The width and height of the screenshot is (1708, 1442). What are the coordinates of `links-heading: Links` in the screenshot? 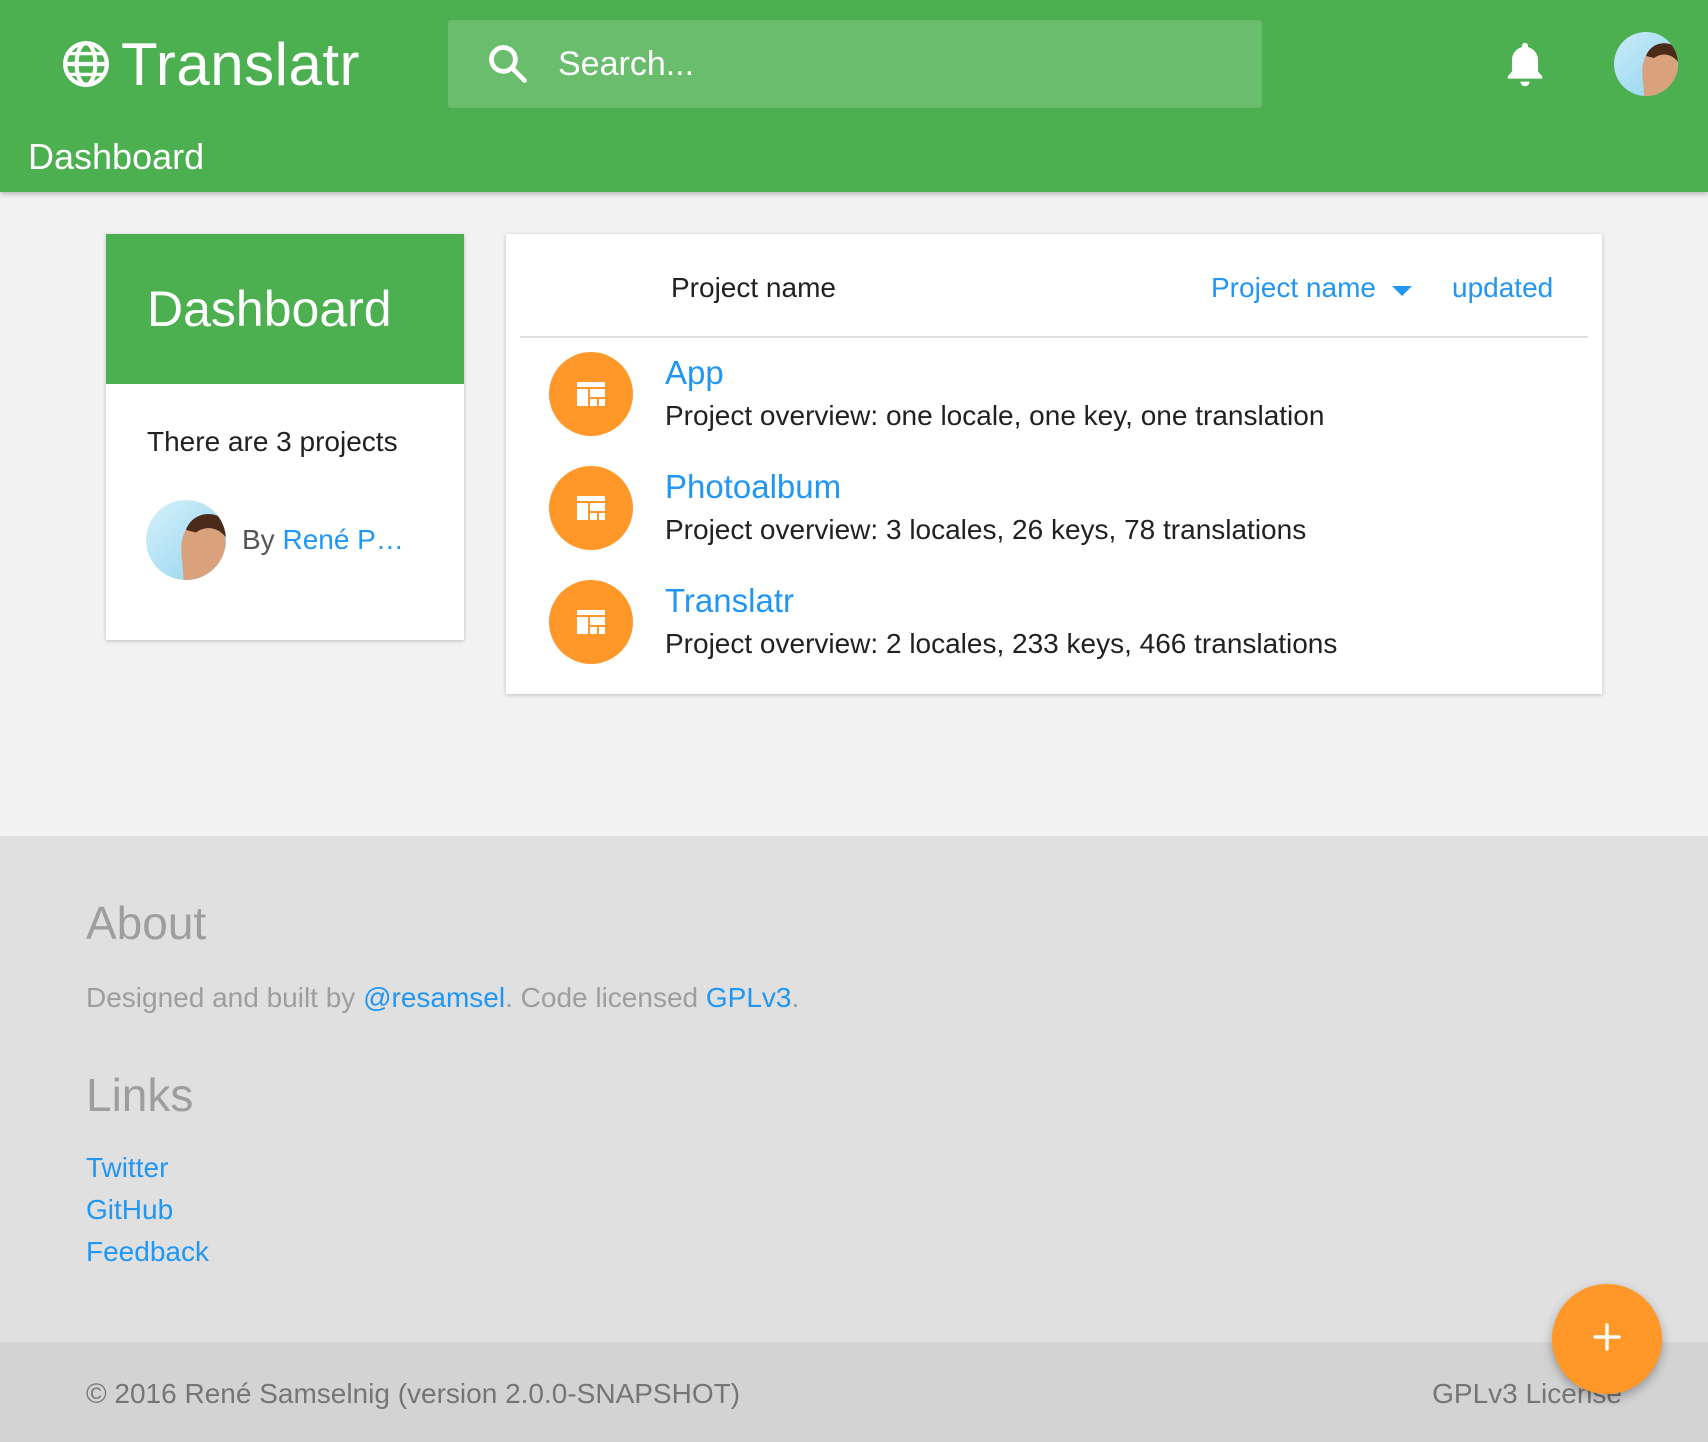 It's located at (140, 1095).